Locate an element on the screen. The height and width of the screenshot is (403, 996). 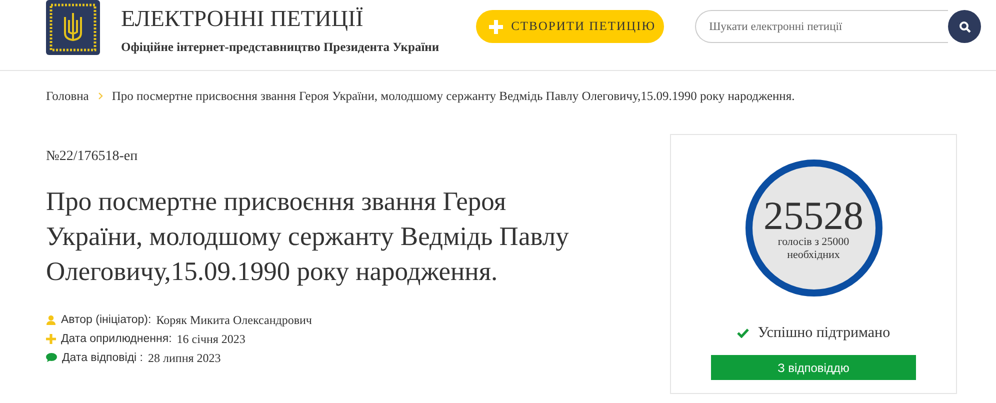
check-icon is located at coordinates (742, 333).